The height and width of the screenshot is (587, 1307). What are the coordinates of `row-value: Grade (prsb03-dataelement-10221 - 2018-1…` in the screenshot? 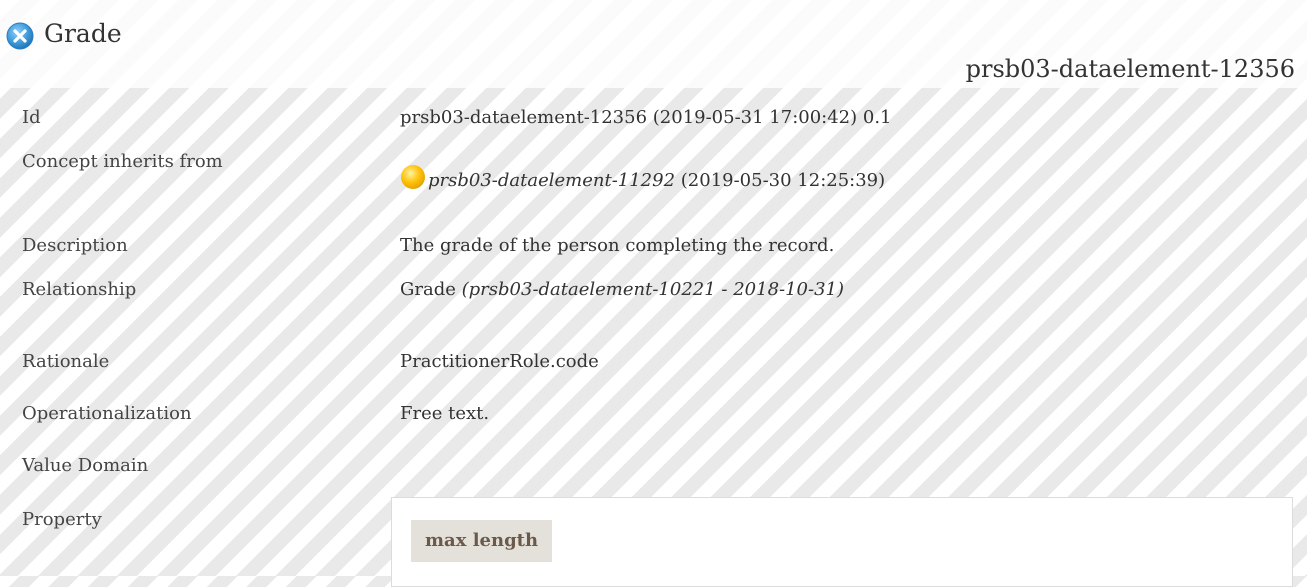 It's located at (622, 290).